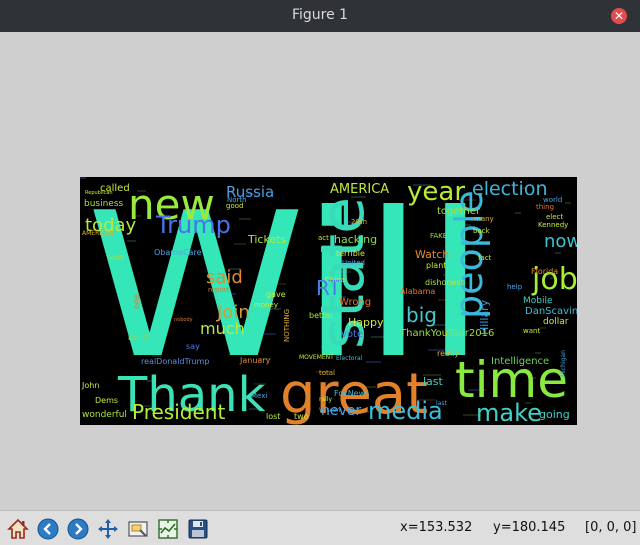 The height and width of the screenshot is (545, 640). What do you see at coordinates (545, 207) in the screenshot?
I see `cloud-word: thing` at bounding box center [545, 207].